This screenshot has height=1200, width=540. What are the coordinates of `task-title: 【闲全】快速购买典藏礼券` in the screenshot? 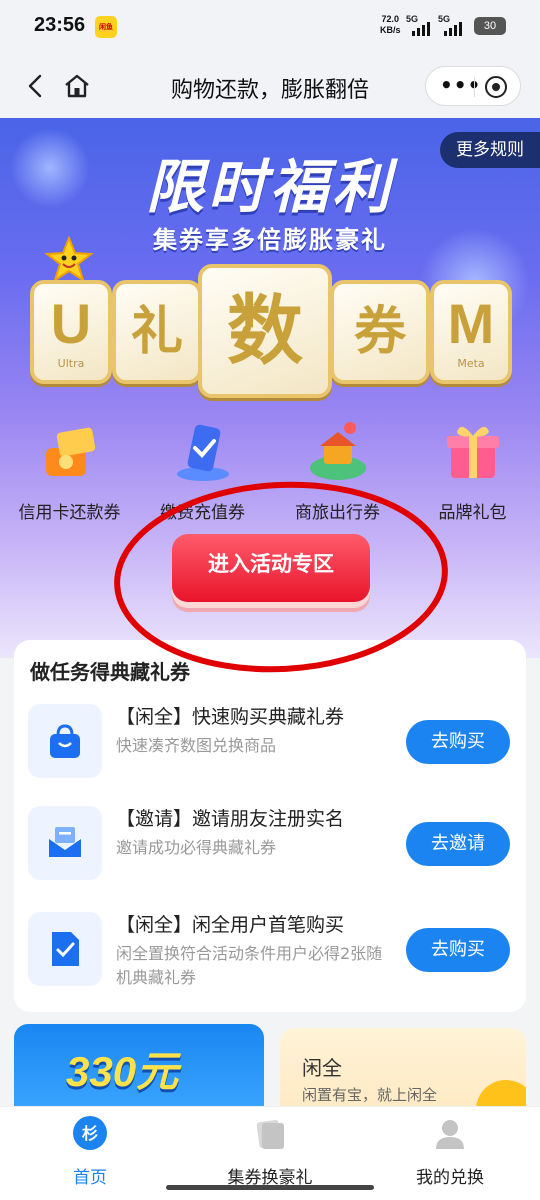 It's located at (230, 717).